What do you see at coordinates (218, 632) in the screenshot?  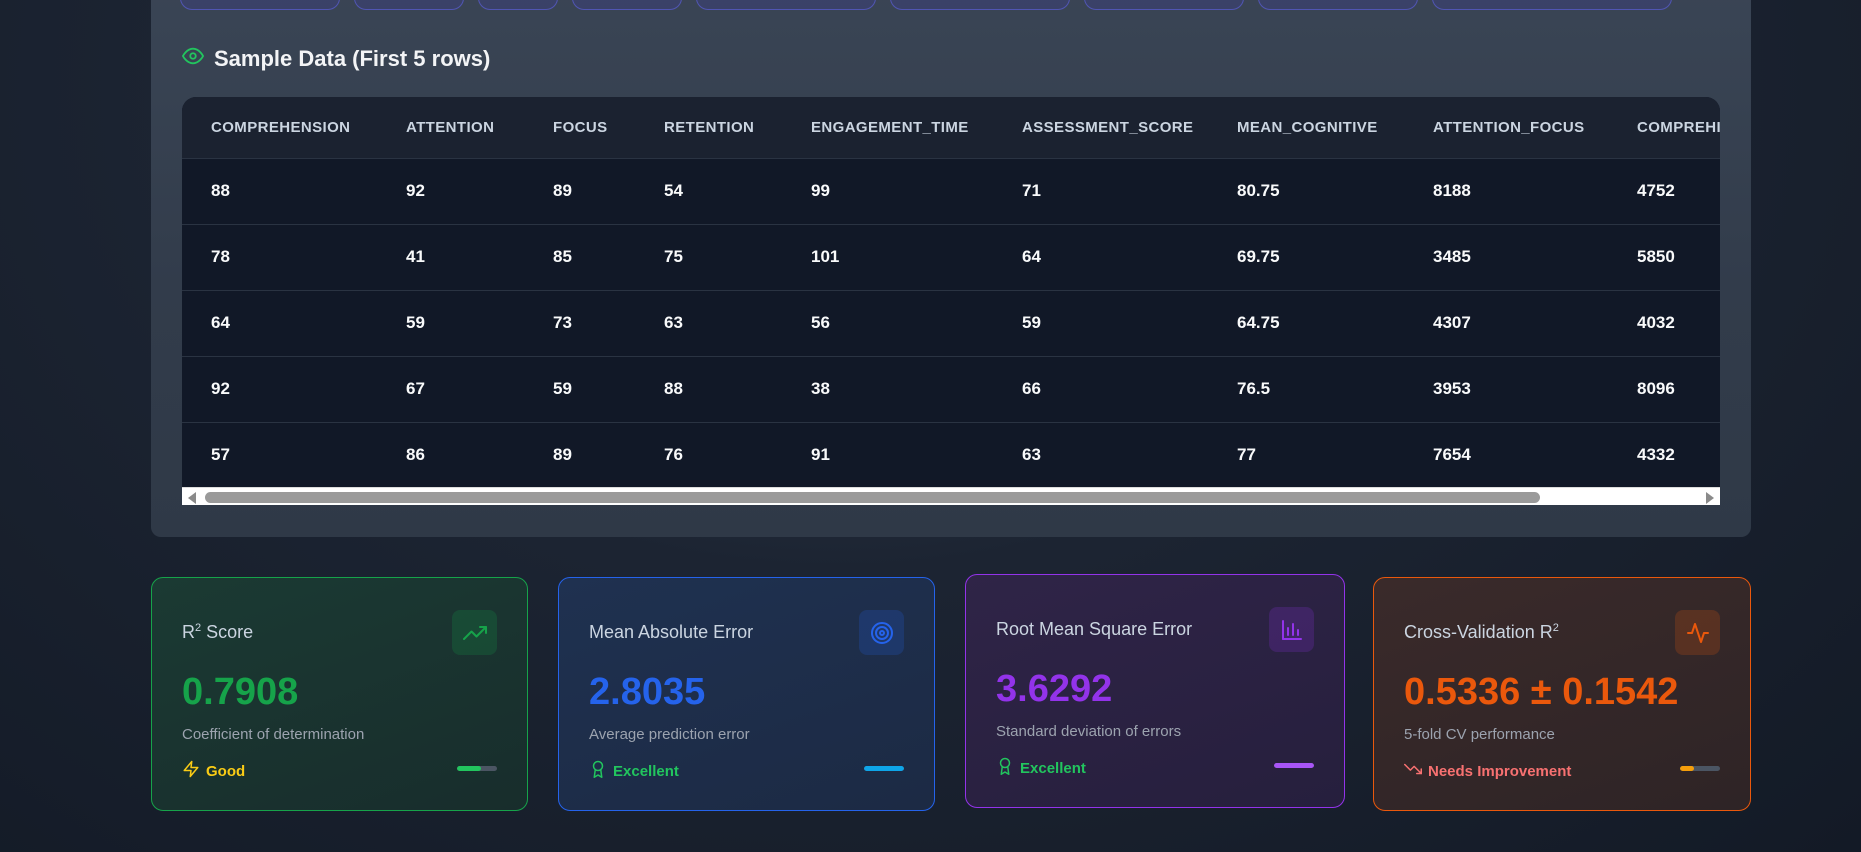 I see `metric-label: R2 Score` at bounding box center [218, 632].